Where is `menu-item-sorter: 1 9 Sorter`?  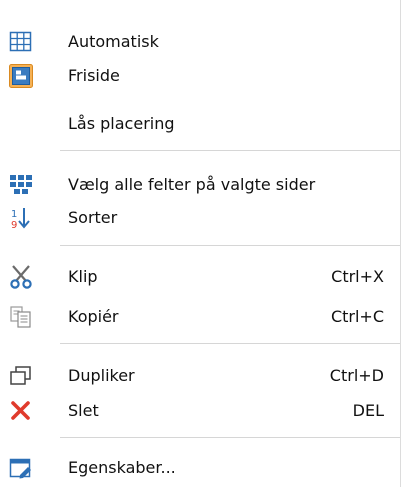
menu-item-sorter: 1 9 Sorter is located at coordinates (200, 218).